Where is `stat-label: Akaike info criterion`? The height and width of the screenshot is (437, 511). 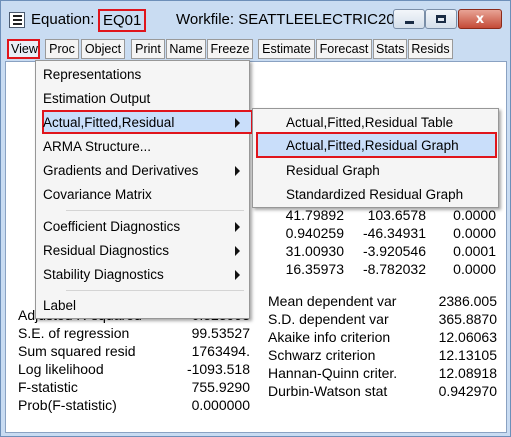
stat-label: Akaike info criterion is located at coordinates (329, 337).